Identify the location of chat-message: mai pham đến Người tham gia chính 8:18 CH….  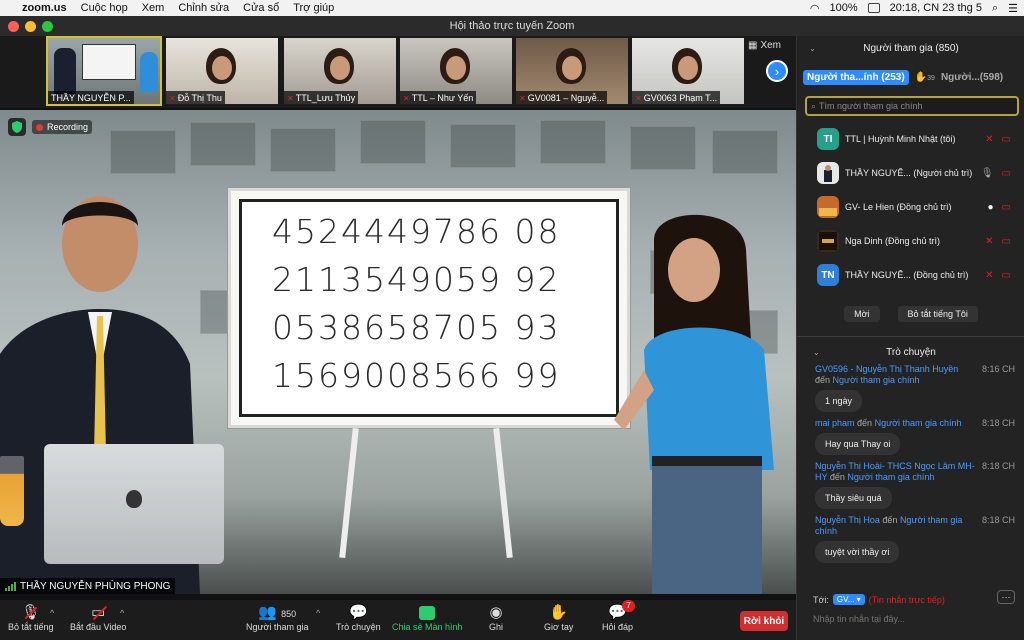
(910, 436).